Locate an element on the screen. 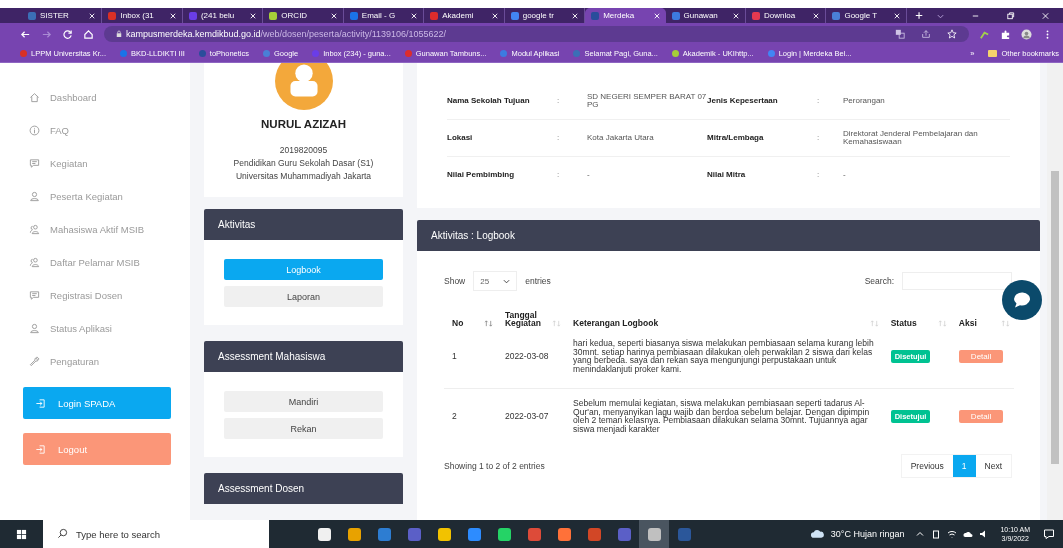 The height and width of the screenshot is (548, 1063). column-header: Aksi is located at coordinates (967, 323).